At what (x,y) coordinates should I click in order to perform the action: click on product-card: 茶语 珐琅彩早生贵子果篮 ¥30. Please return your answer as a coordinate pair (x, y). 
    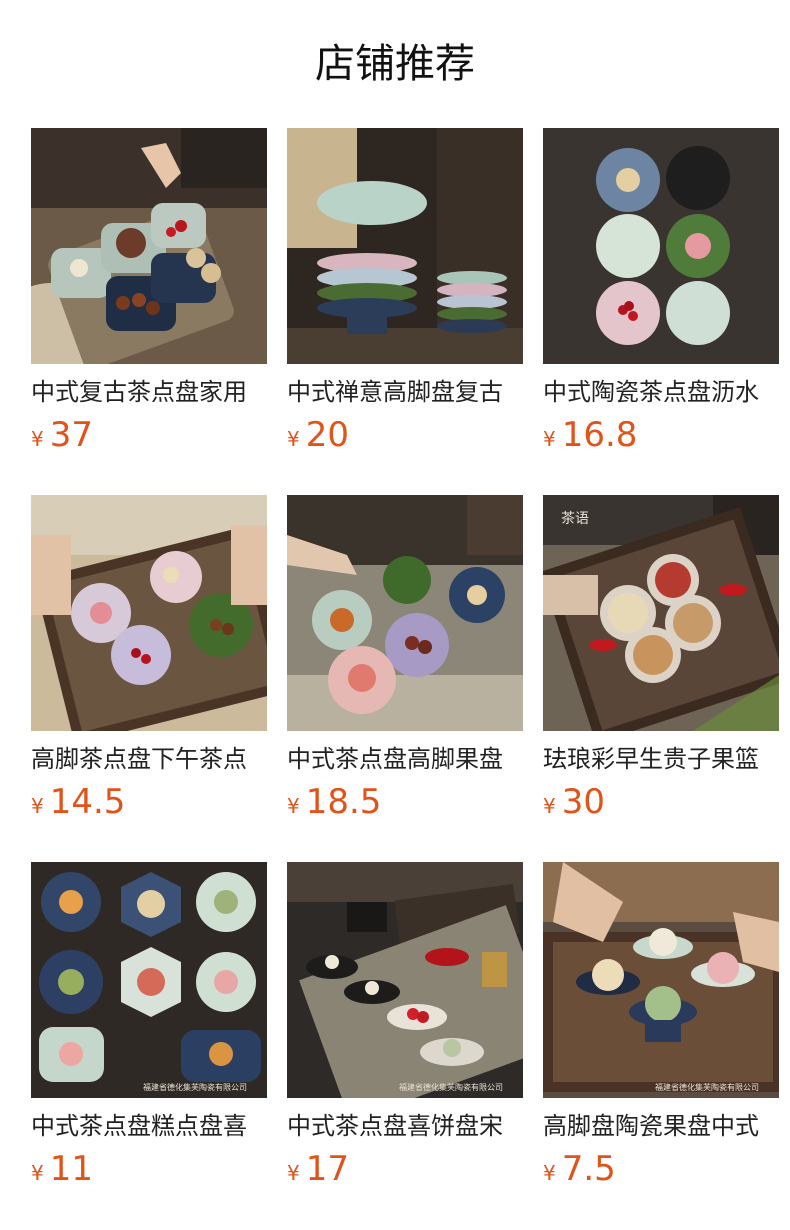
    Looking at the image, I should click on (661, 662).